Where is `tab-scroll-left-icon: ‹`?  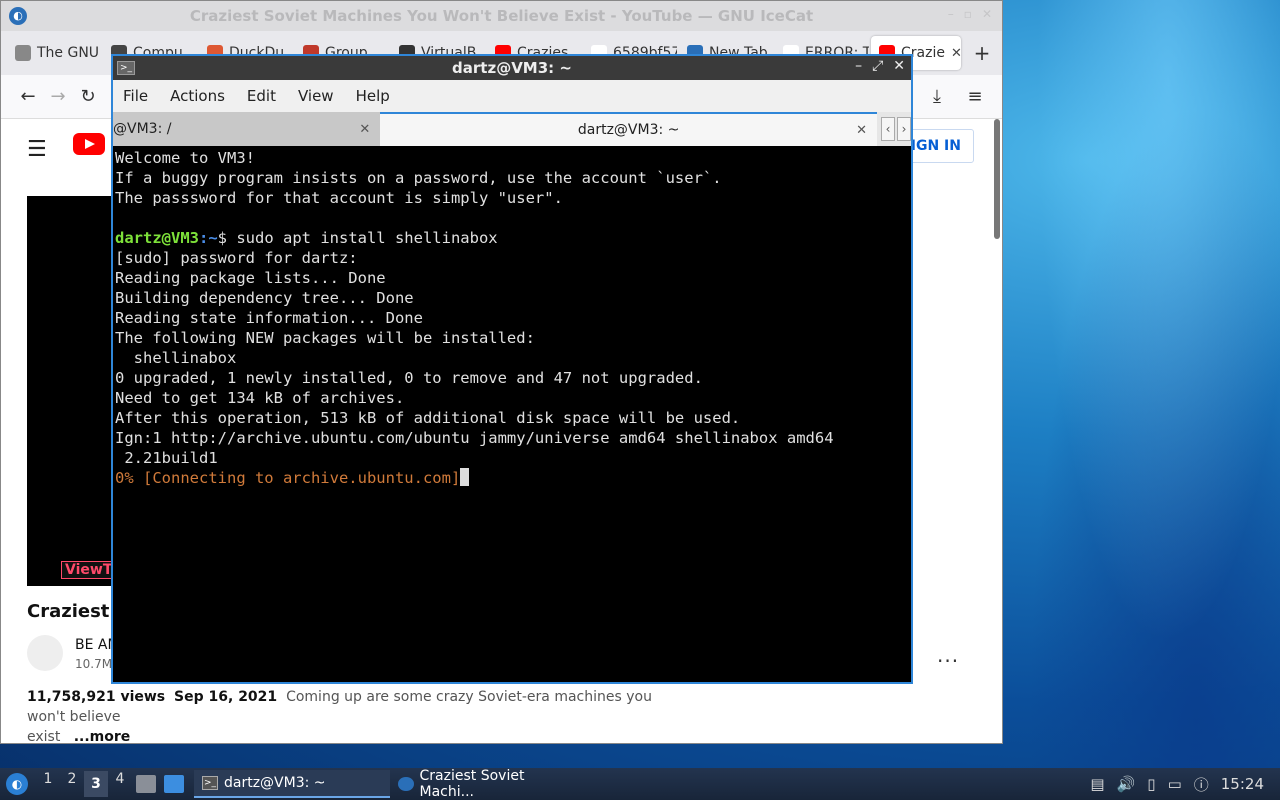 tab-scroll-left-icon: ‹ is located at coordinates (888, 129).